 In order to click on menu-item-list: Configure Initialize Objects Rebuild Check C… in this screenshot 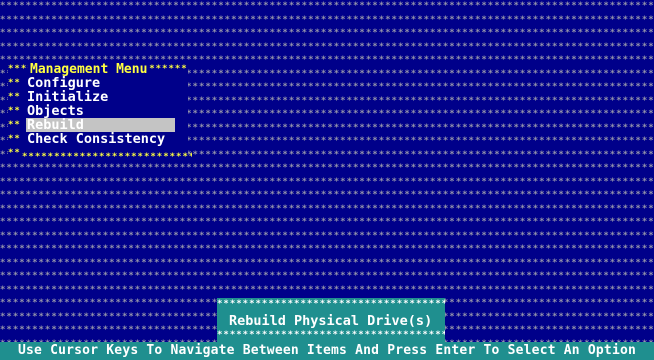, I will do `click(106, 111)`.